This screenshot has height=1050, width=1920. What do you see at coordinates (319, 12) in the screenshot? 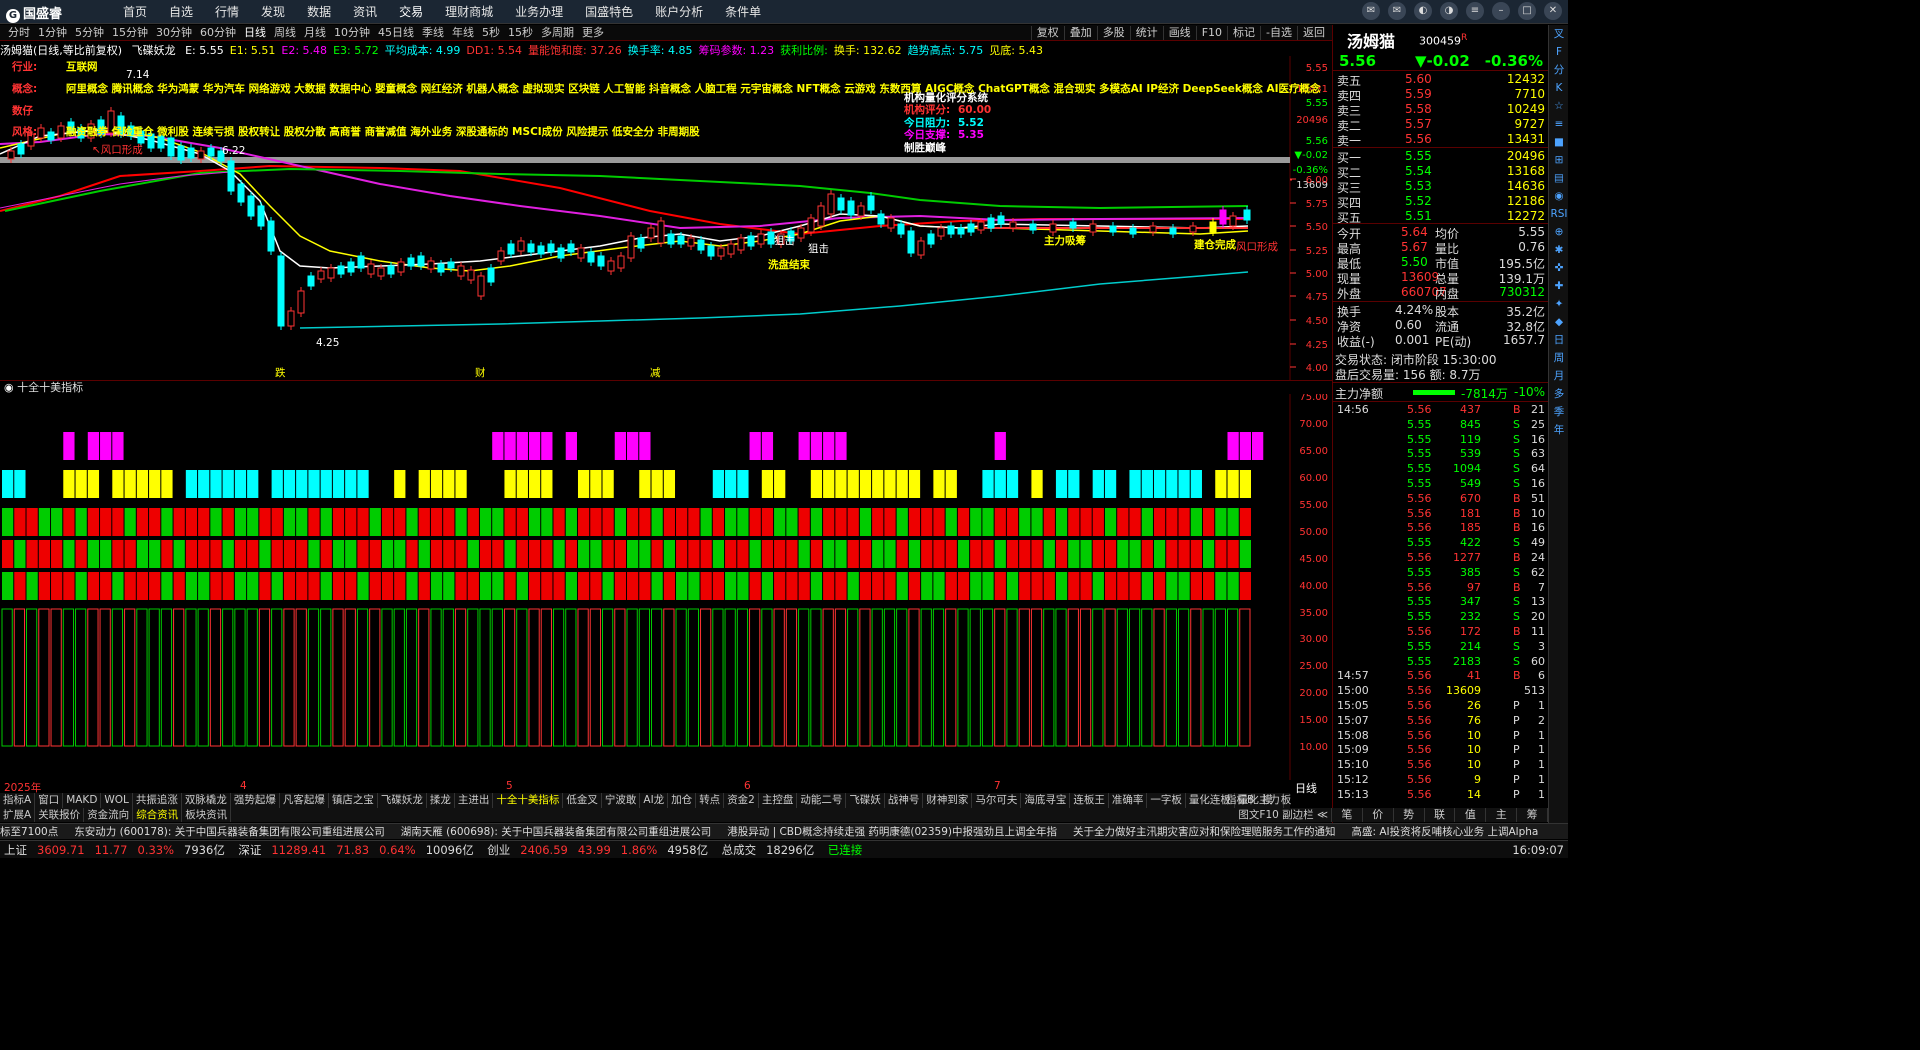
I see `menu-item: 数据` at bounding box center [319, 12].